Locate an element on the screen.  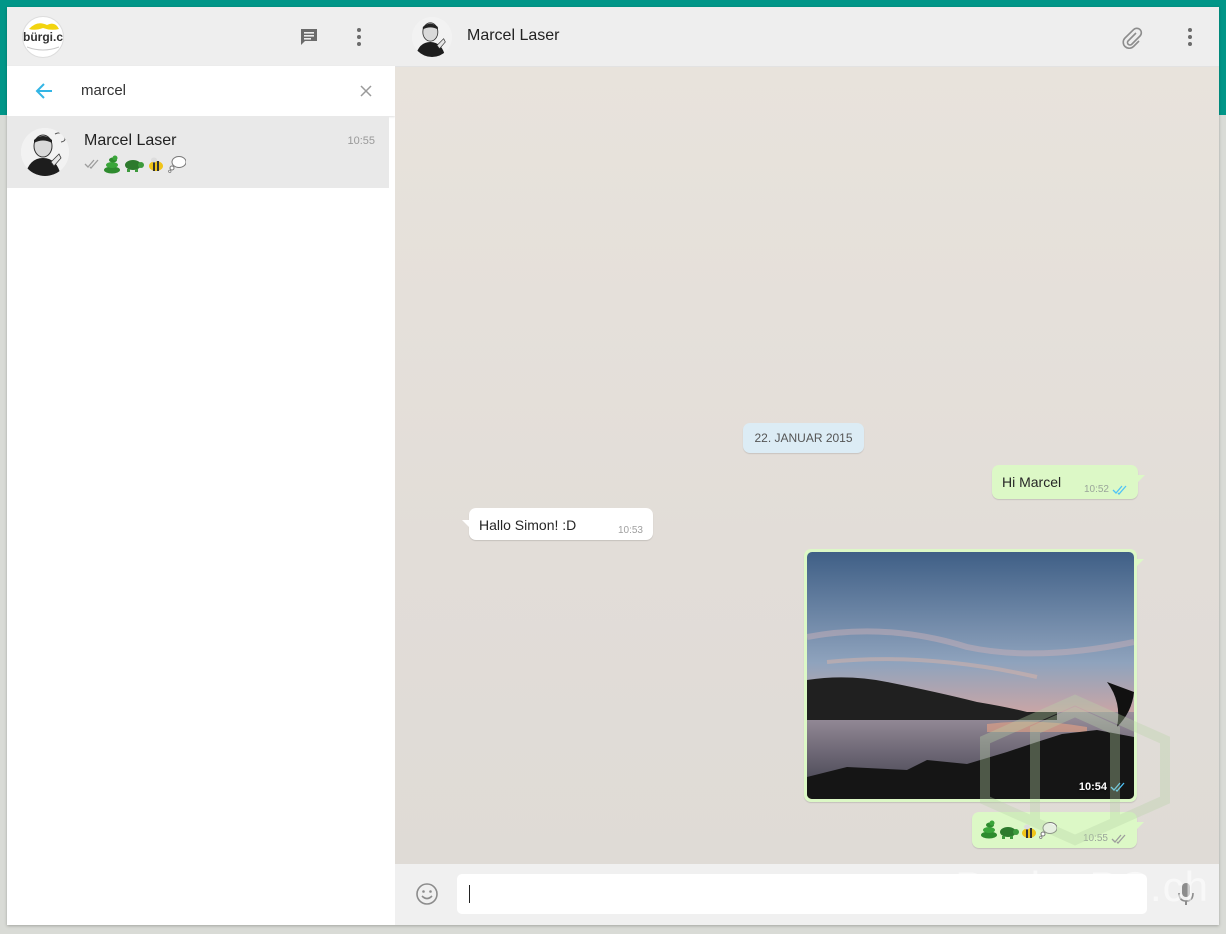
back-arrow-icon is located at coordinates (44, 91).